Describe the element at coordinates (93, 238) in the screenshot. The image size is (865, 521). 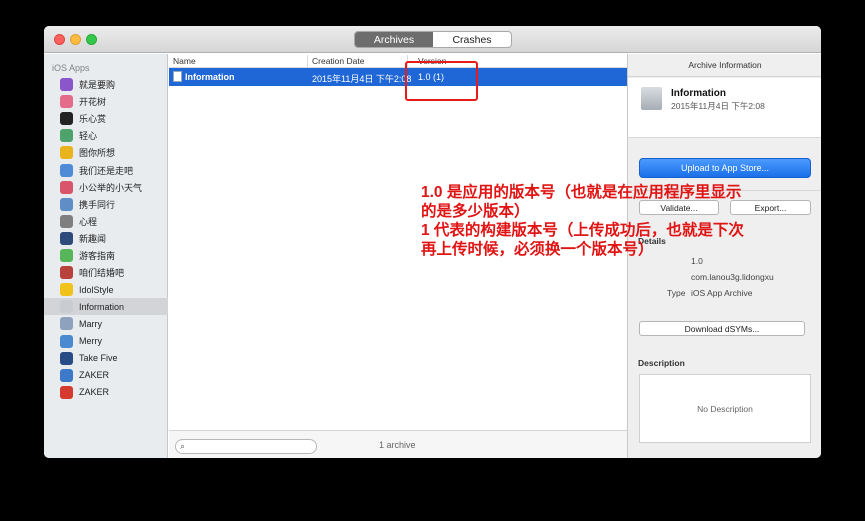
I see `sidebar-item-label: 新趣闻` at that location.